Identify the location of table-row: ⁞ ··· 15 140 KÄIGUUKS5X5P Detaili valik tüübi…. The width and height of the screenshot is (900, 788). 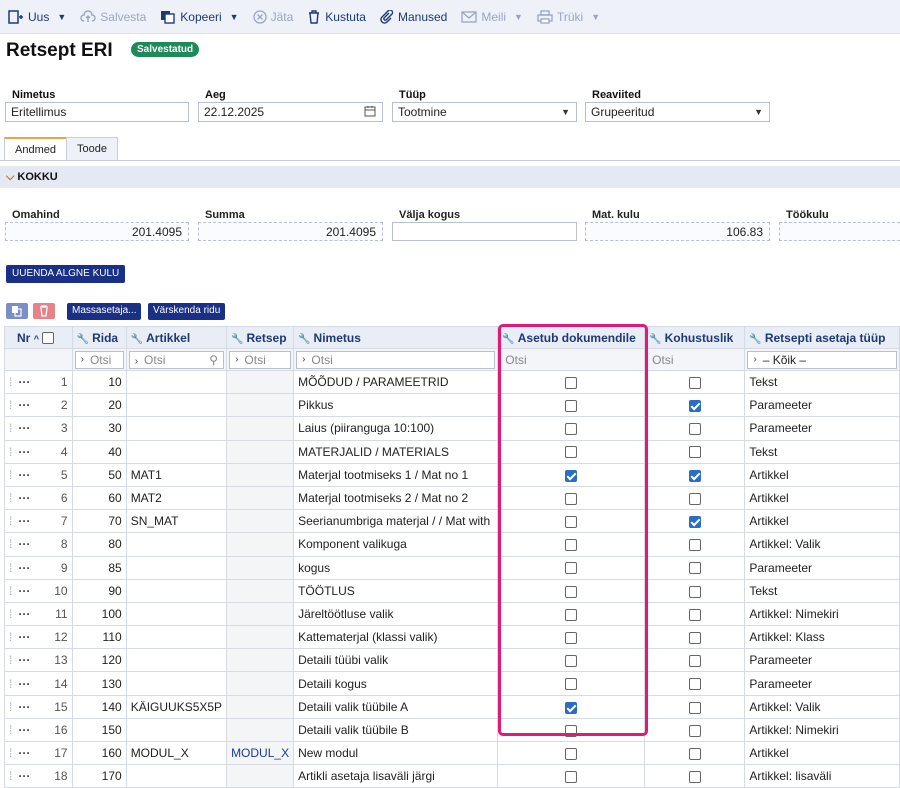
(452, 706).